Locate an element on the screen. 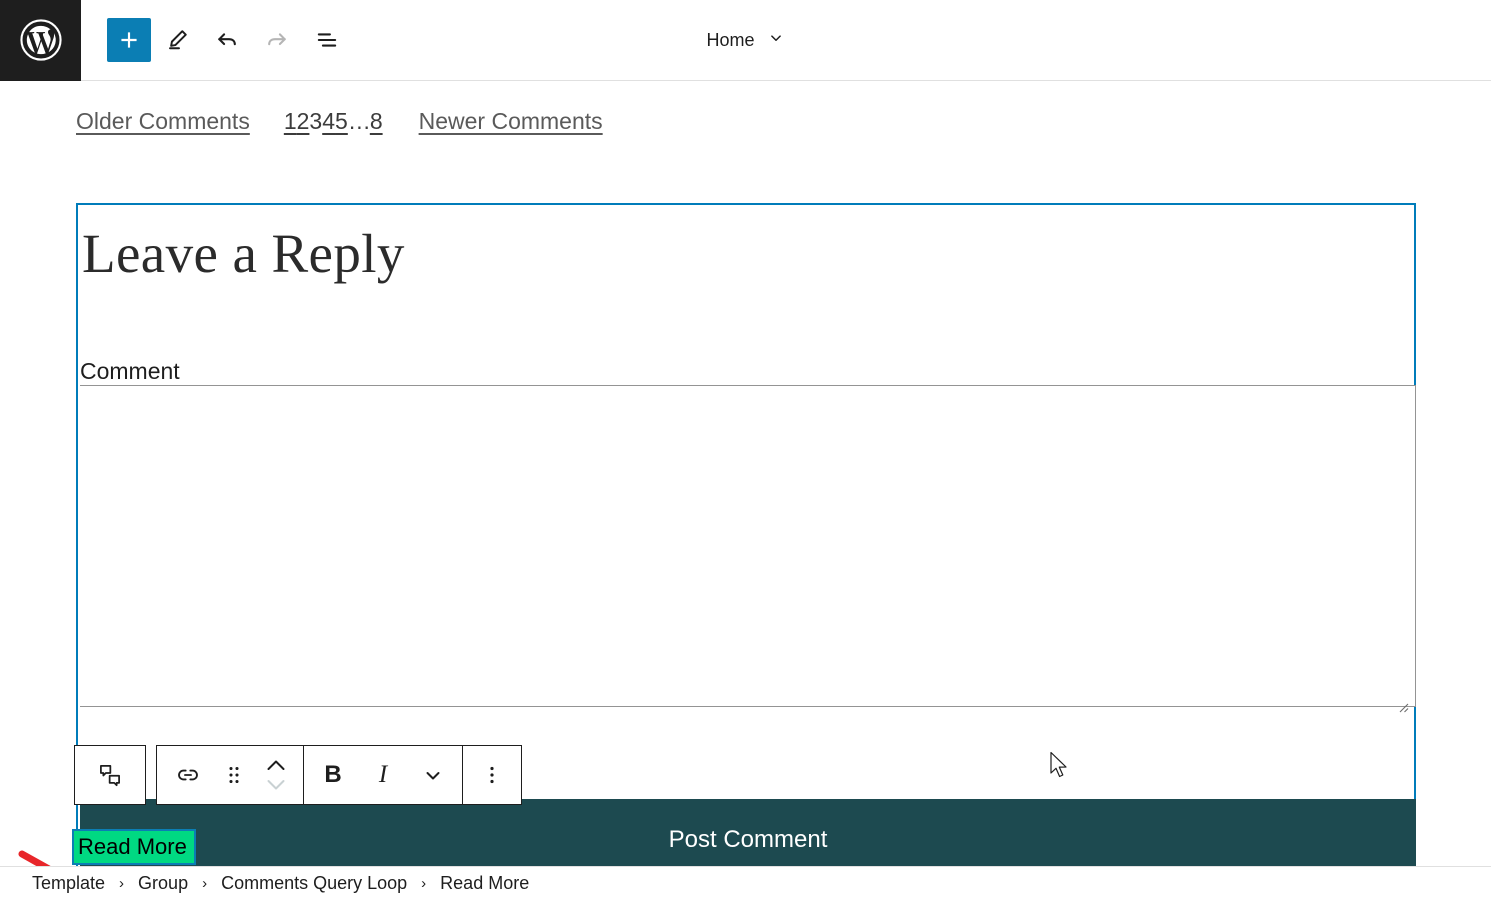  breadcrumb-item-comments-query-loop: Comments Query Loop is located at coordinates (314, 883).